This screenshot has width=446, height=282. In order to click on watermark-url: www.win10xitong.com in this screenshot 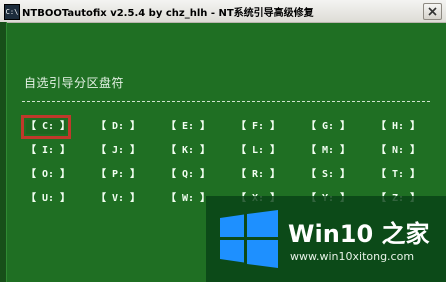, I will do `click(352, 256)`.